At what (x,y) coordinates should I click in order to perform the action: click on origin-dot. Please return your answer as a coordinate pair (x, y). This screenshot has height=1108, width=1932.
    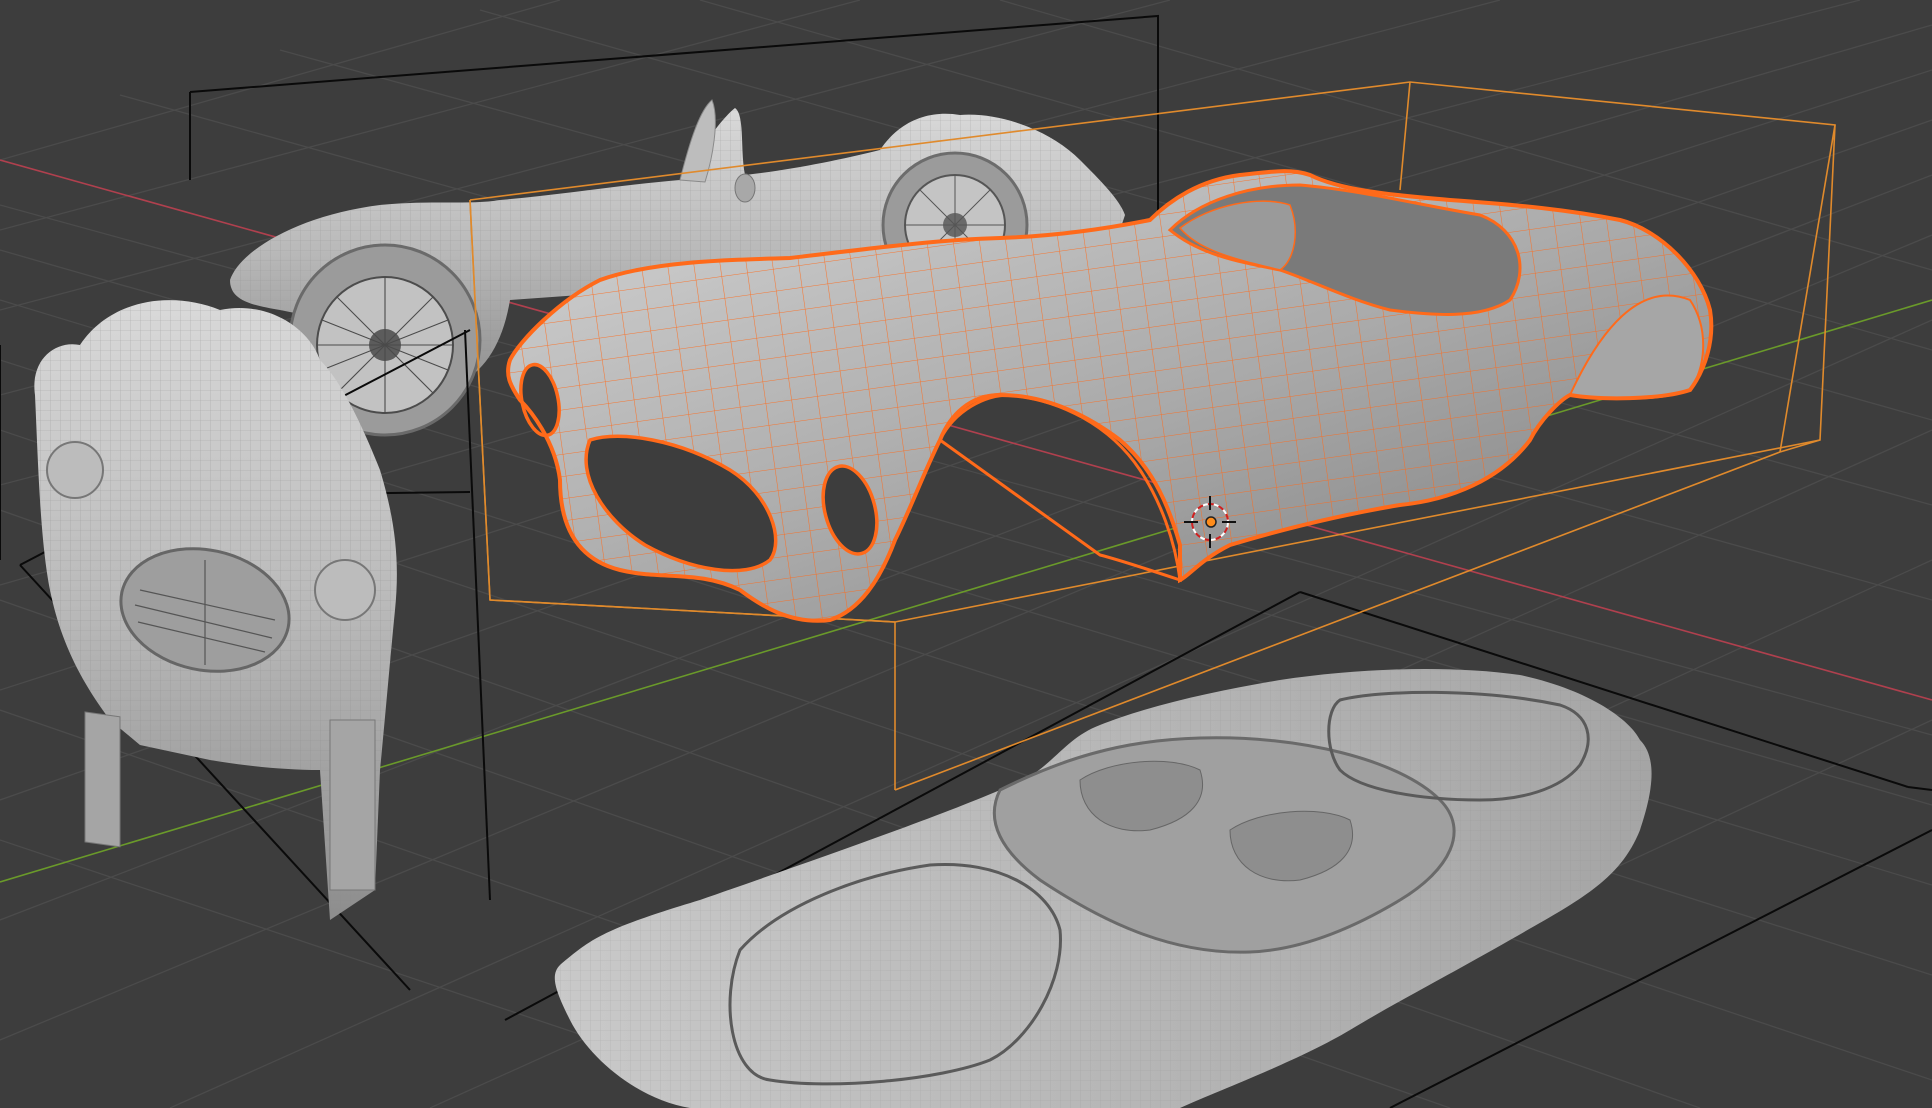
    Looking at the image, I should click on (1211, 522).